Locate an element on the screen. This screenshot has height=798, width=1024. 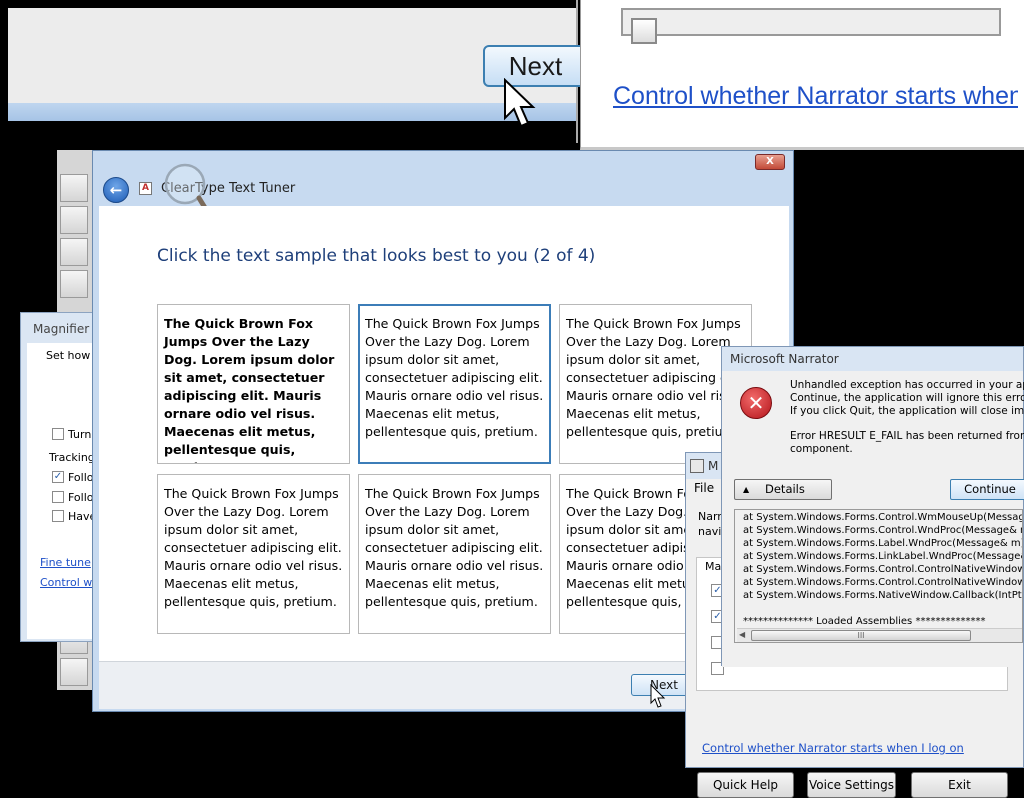
follow-mouse-label: Follo is located at coordinates (81, 477).